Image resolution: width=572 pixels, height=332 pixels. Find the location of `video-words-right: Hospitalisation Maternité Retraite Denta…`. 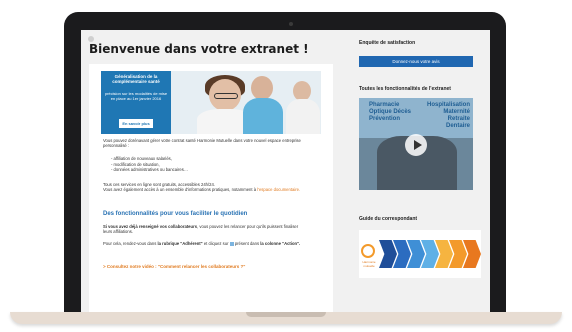

video-words-right: Hospitalisation Maternité Retraite Denta… is located at coordinates (448, 116).